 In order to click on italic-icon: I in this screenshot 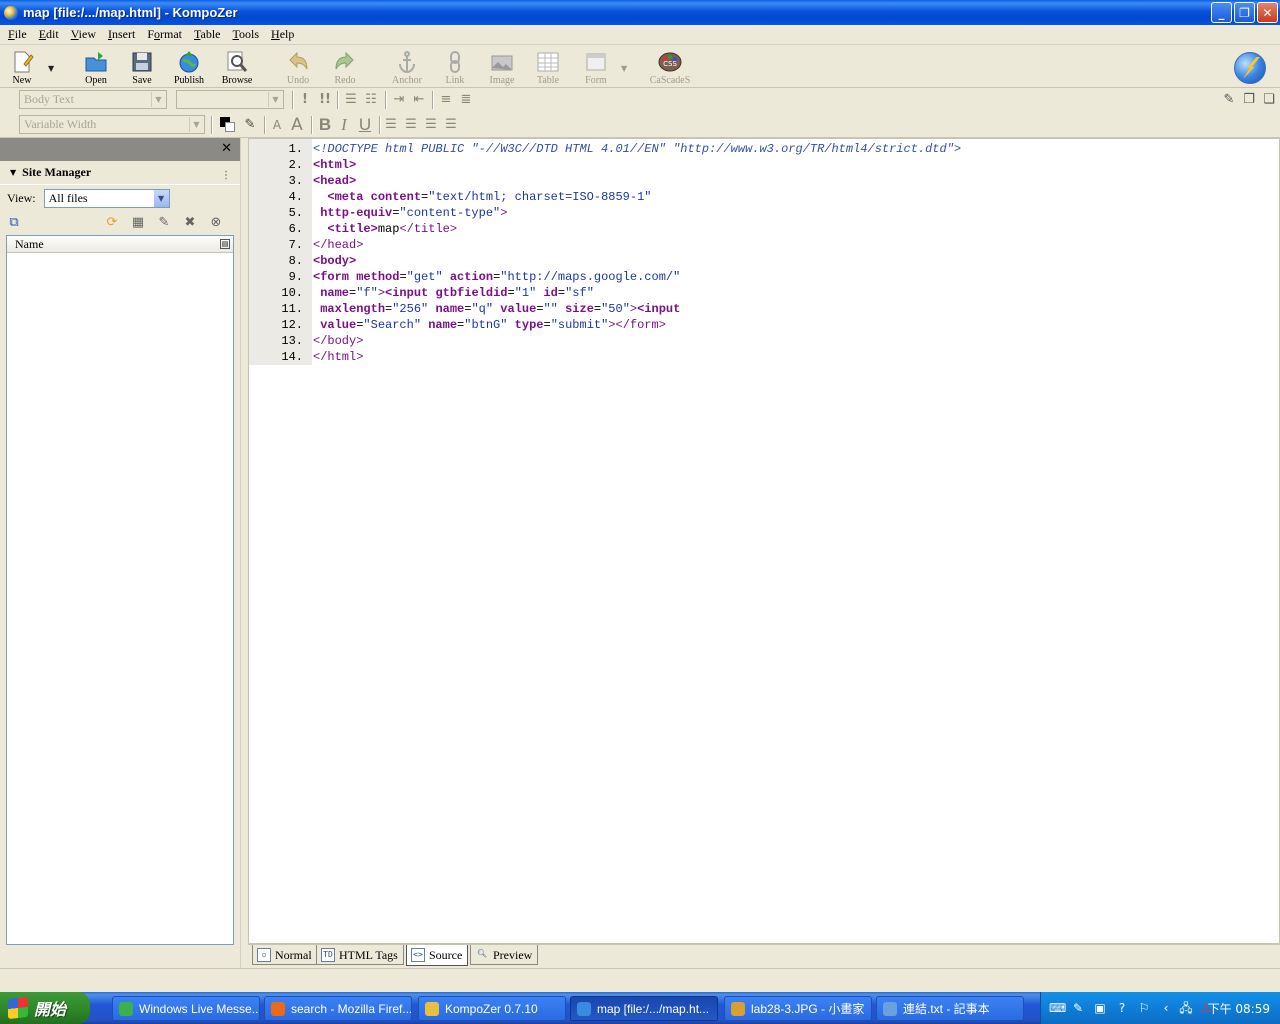, I will do `click(344, 125)`.